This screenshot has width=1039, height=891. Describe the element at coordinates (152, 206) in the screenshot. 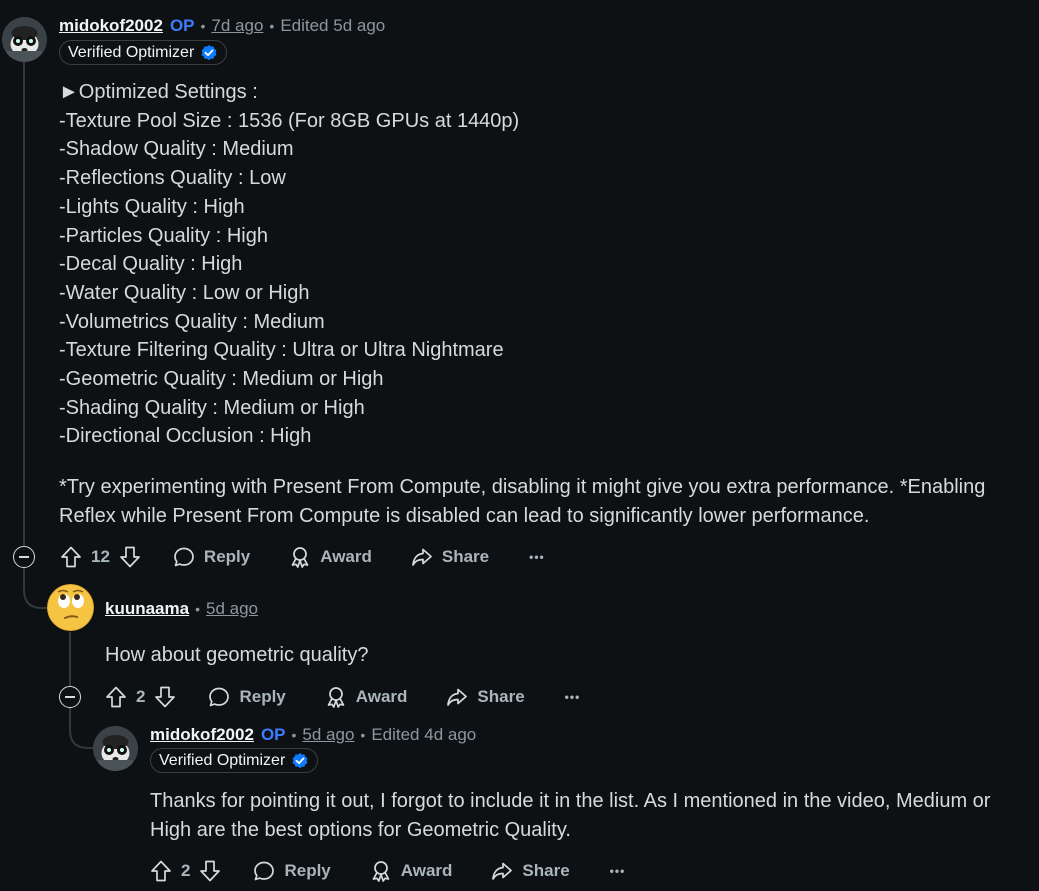

I see `body-line: -Lights Quality : High` at that location.